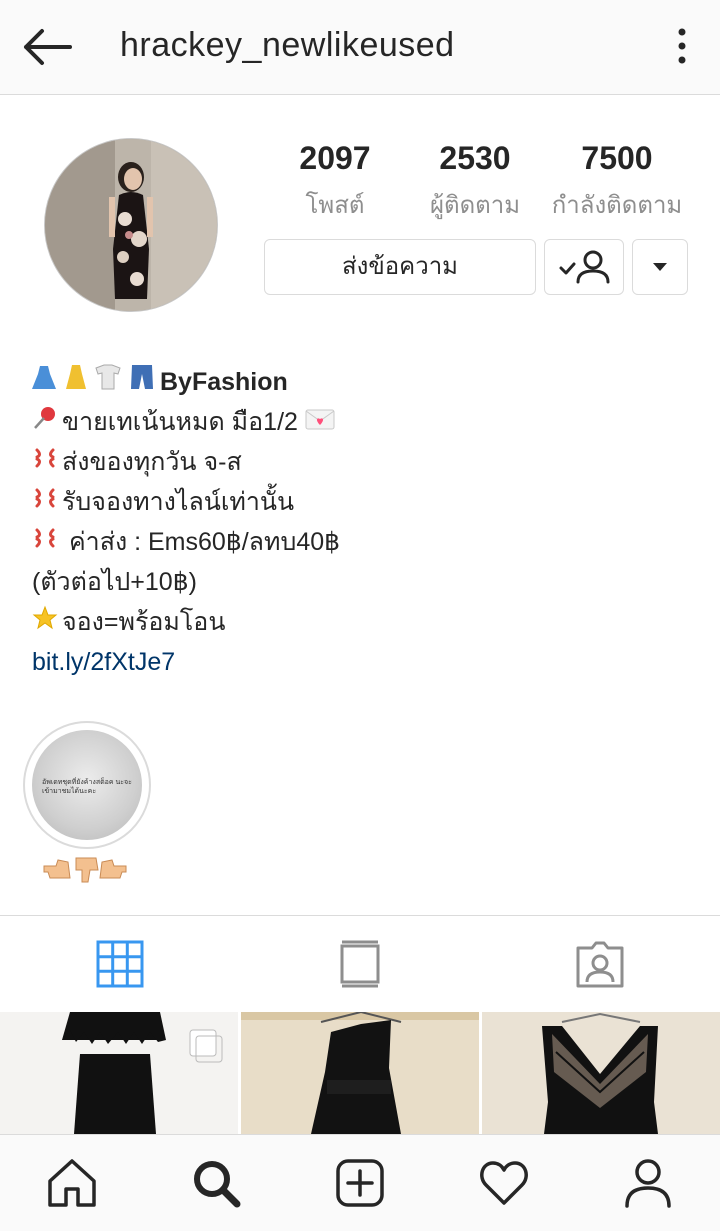 This screenshot has height=1231, width=720. What do you see at coordinates (475, 205) in the screenshot?
I see `stat-followers-label: ผู้ติดตาม` at bounding box center [475, 205].